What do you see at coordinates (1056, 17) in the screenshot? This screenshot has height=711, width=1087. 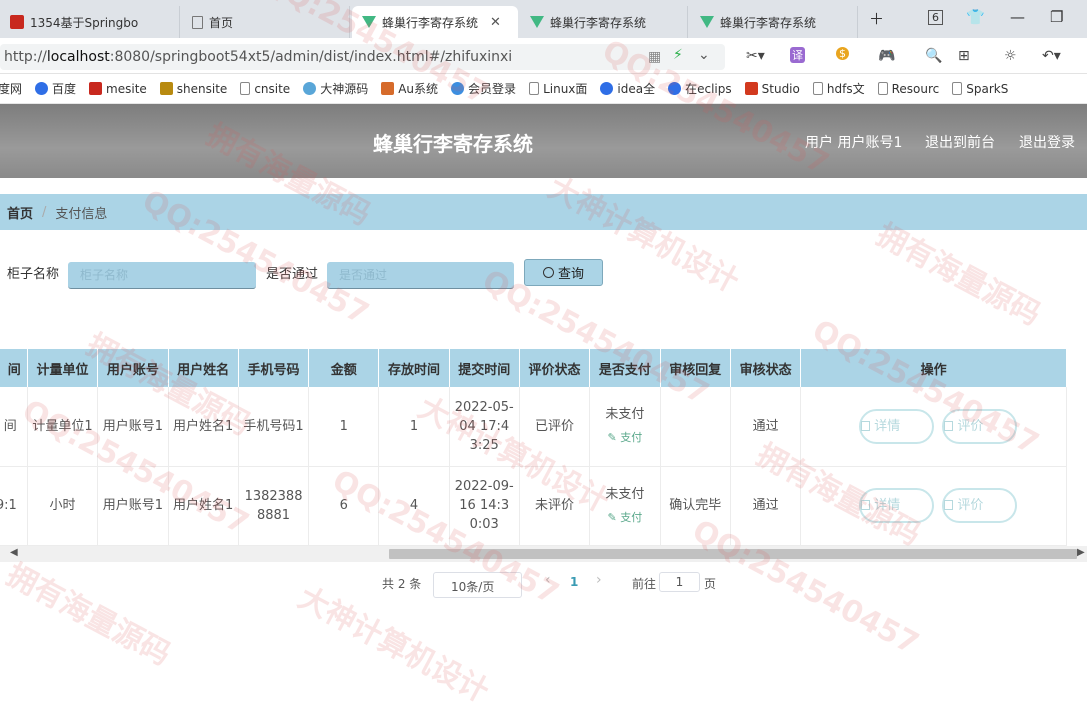 I see `restore-icon: ❐` at bounding box center [1056, 17].